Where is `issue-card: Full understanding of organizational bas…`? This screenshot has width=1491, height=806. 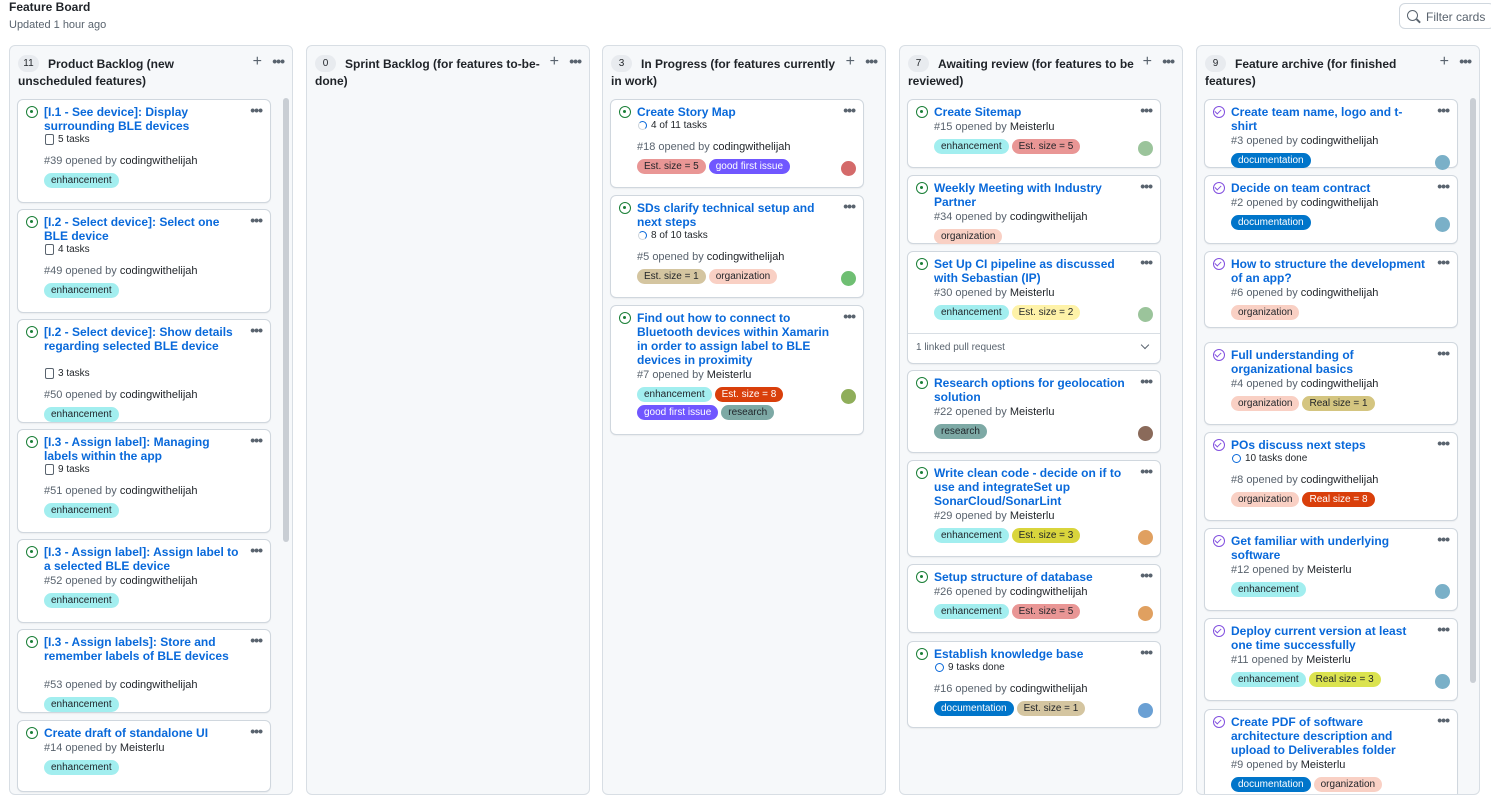 issue-card: Full understanding of organizational bas… is located at coordinates (1331, 383).